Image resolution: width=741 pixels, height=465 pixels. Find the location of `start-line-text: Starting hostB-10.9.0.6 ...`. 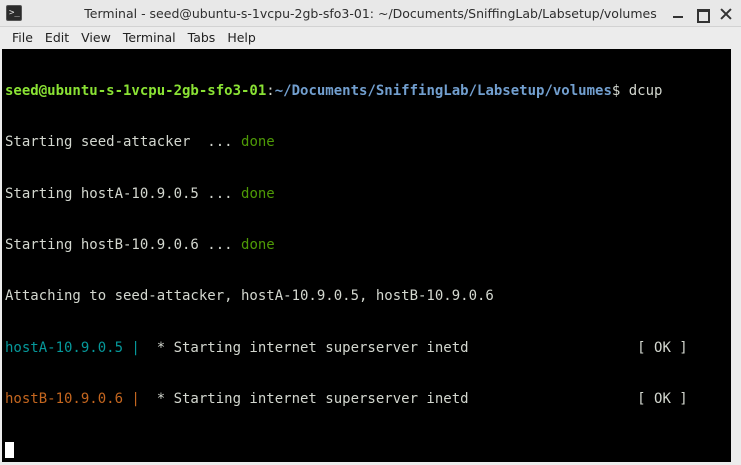

start-line-text: Starting hostB-10.9.0.6 ... is located at coordinates (123, 245).